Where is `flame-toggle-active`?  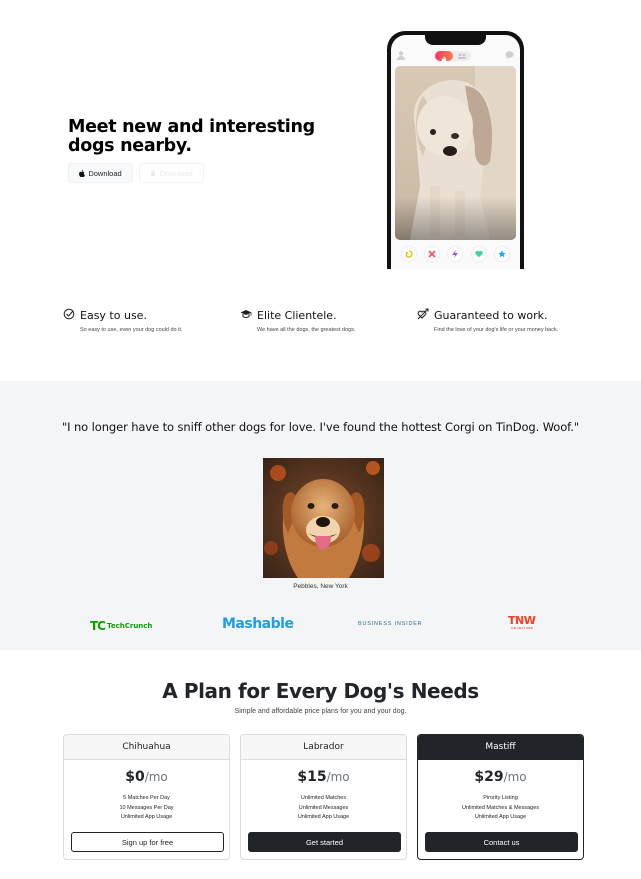
flame-toggle-active is located at coordinates (444, 57).